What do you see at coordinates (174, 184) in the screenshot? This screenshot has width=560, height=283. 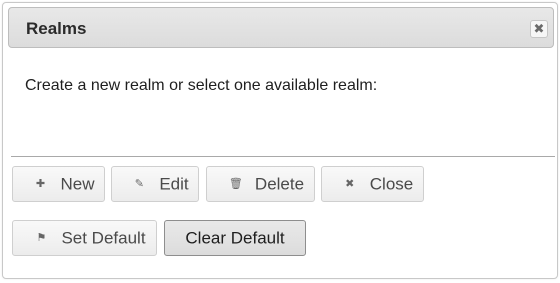 I see `edit-button-label: Edit` at bounding box center [174, 184].